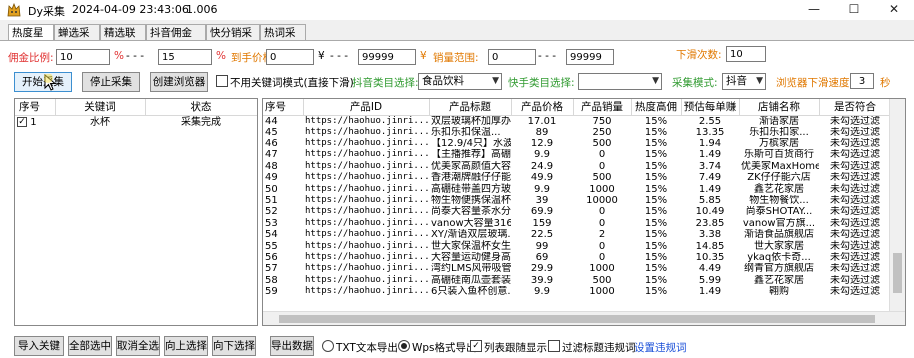  I want to click on no-keyword-mode-checkbox, so click(222, 81).